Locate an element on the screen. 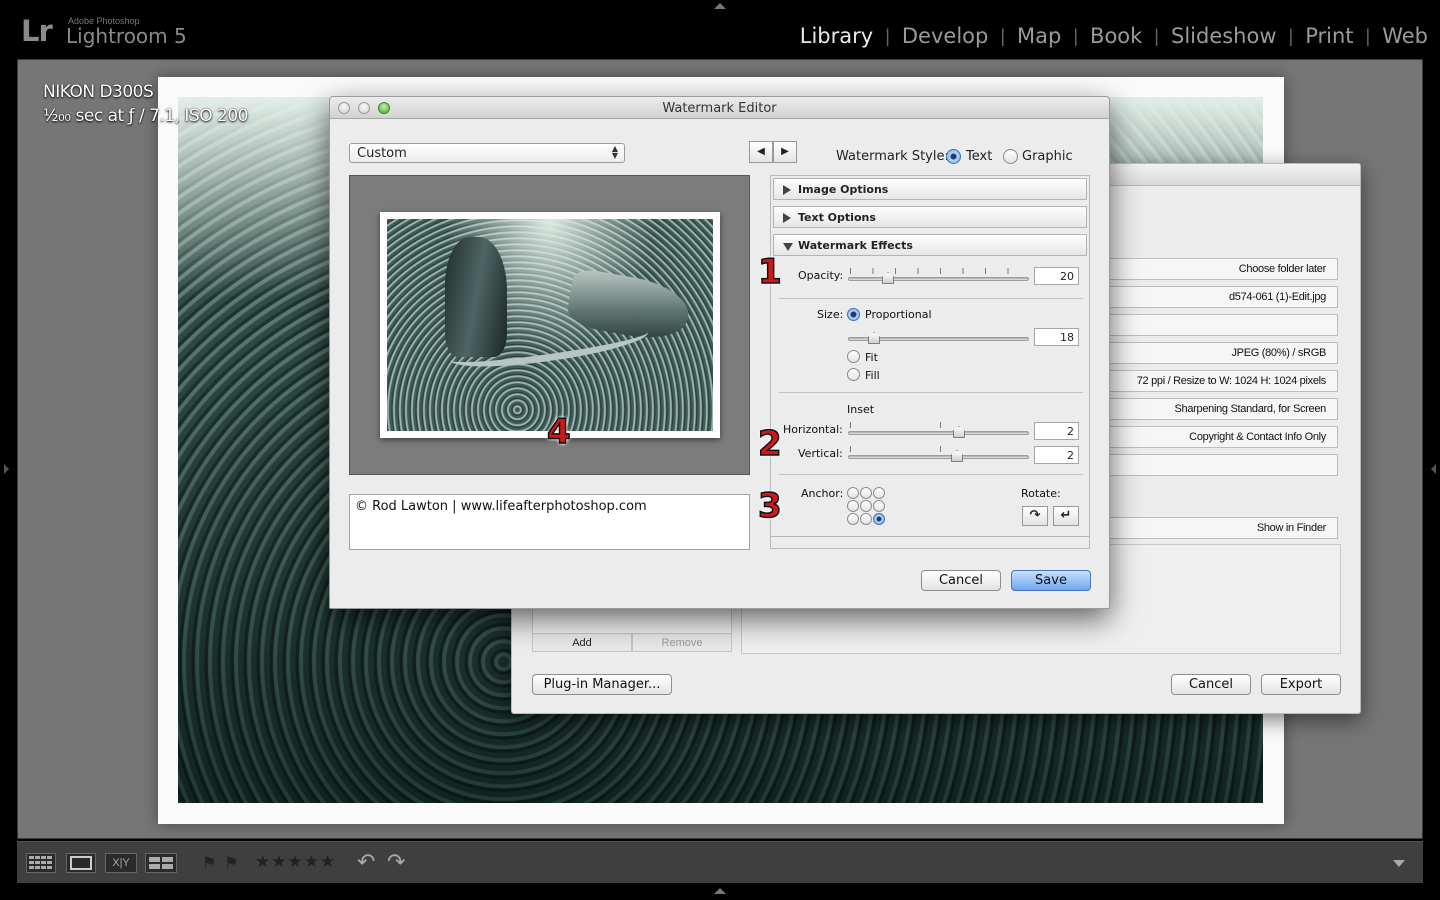 This screenshot has height=900, width=1440. save-button: Save is located at coordinates (1051, 580).